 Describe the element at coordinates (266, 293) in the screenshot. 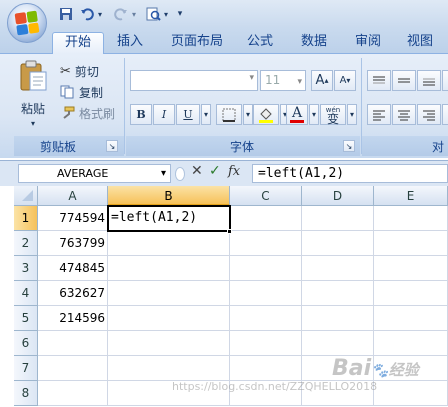

I see `cell-c4` at that location.